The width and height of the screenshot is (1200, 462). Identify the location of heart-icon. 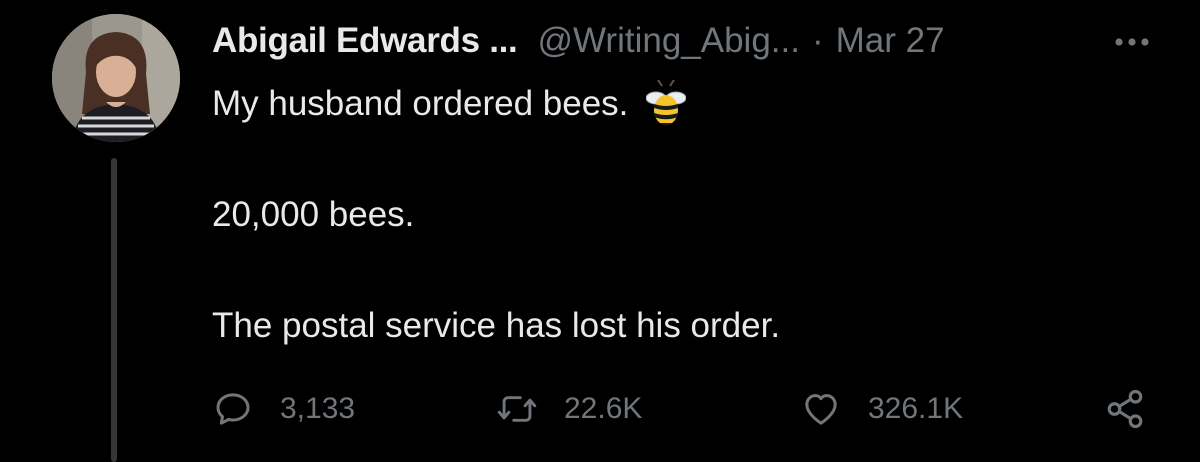
(821, 409).